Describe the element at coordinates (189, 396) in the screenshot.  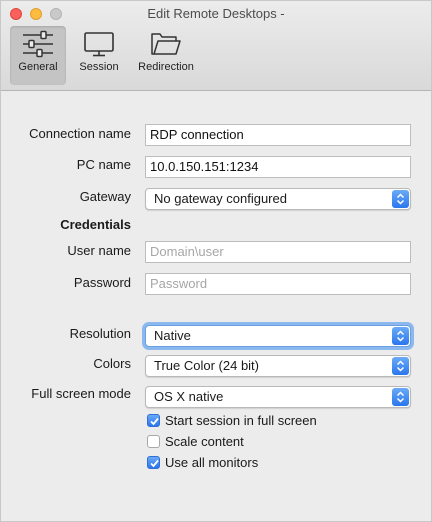
I see `full-screen-mode-value: OS X native` at that location.